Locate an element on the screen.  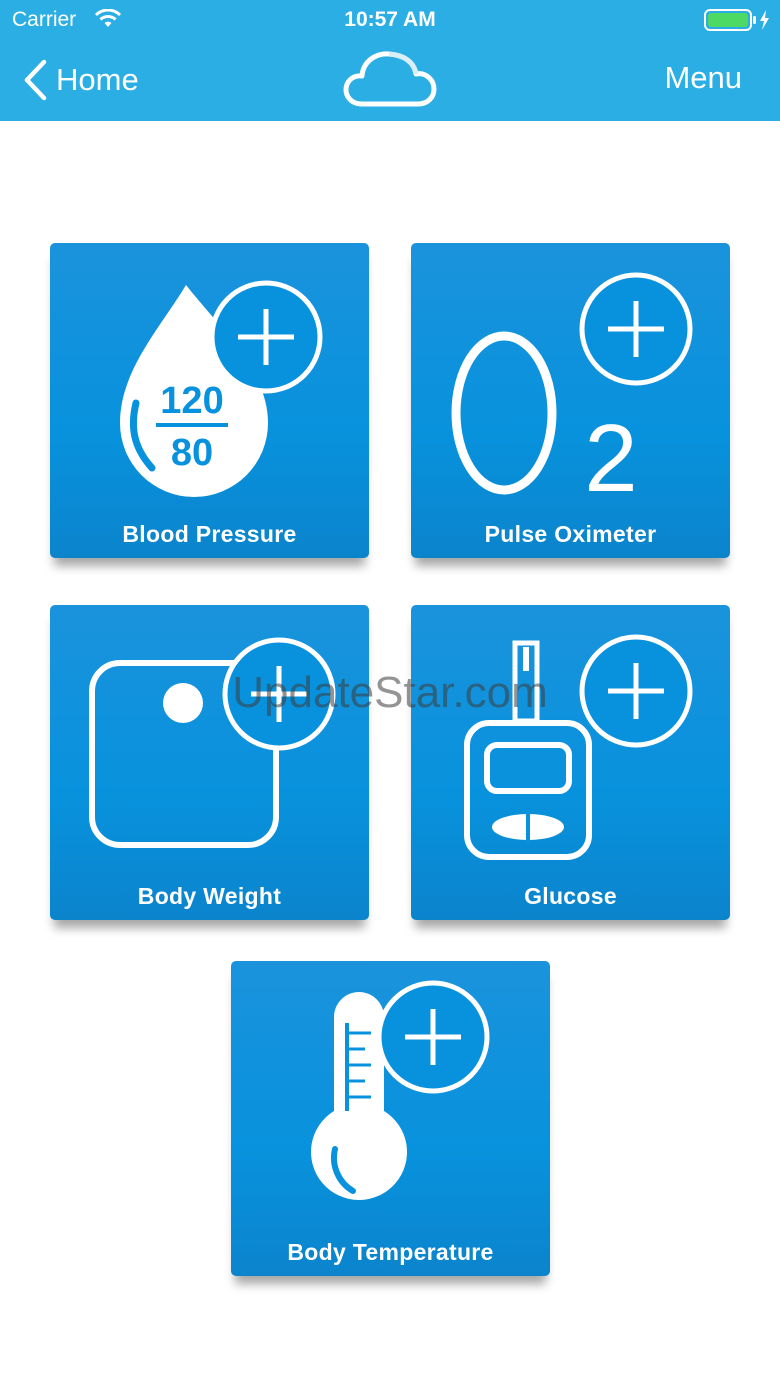
battery-icon is located at coordinates (736, 20).